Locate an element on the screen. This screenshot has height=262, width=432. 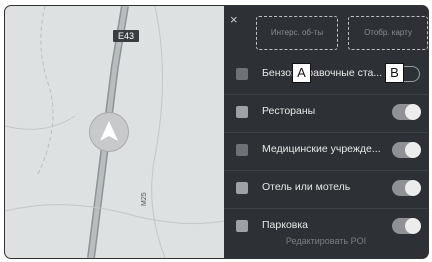
callout-b: B is located at coordinates (394, 73).